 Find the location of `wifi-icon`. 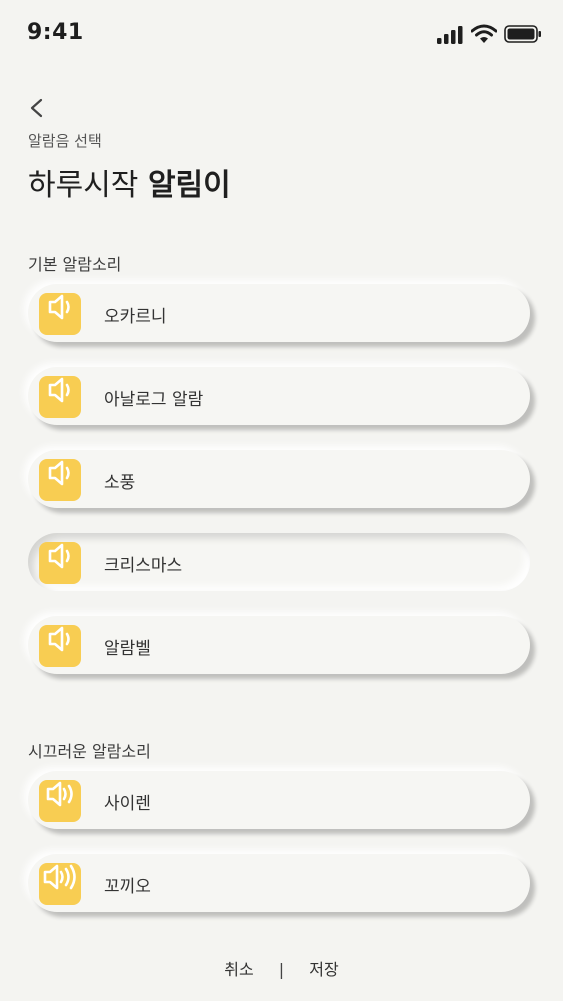

wifi-icon is located at coordinates (484, 33).